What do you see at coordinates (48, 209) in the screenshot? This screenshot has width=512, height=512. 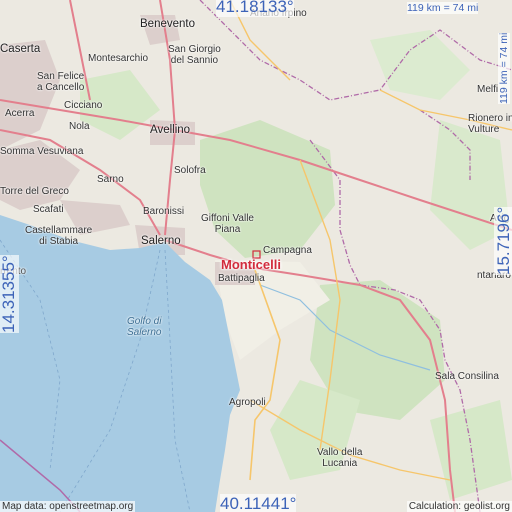 I see `place-scafati: Scafati` at bounding box center [48, 209].